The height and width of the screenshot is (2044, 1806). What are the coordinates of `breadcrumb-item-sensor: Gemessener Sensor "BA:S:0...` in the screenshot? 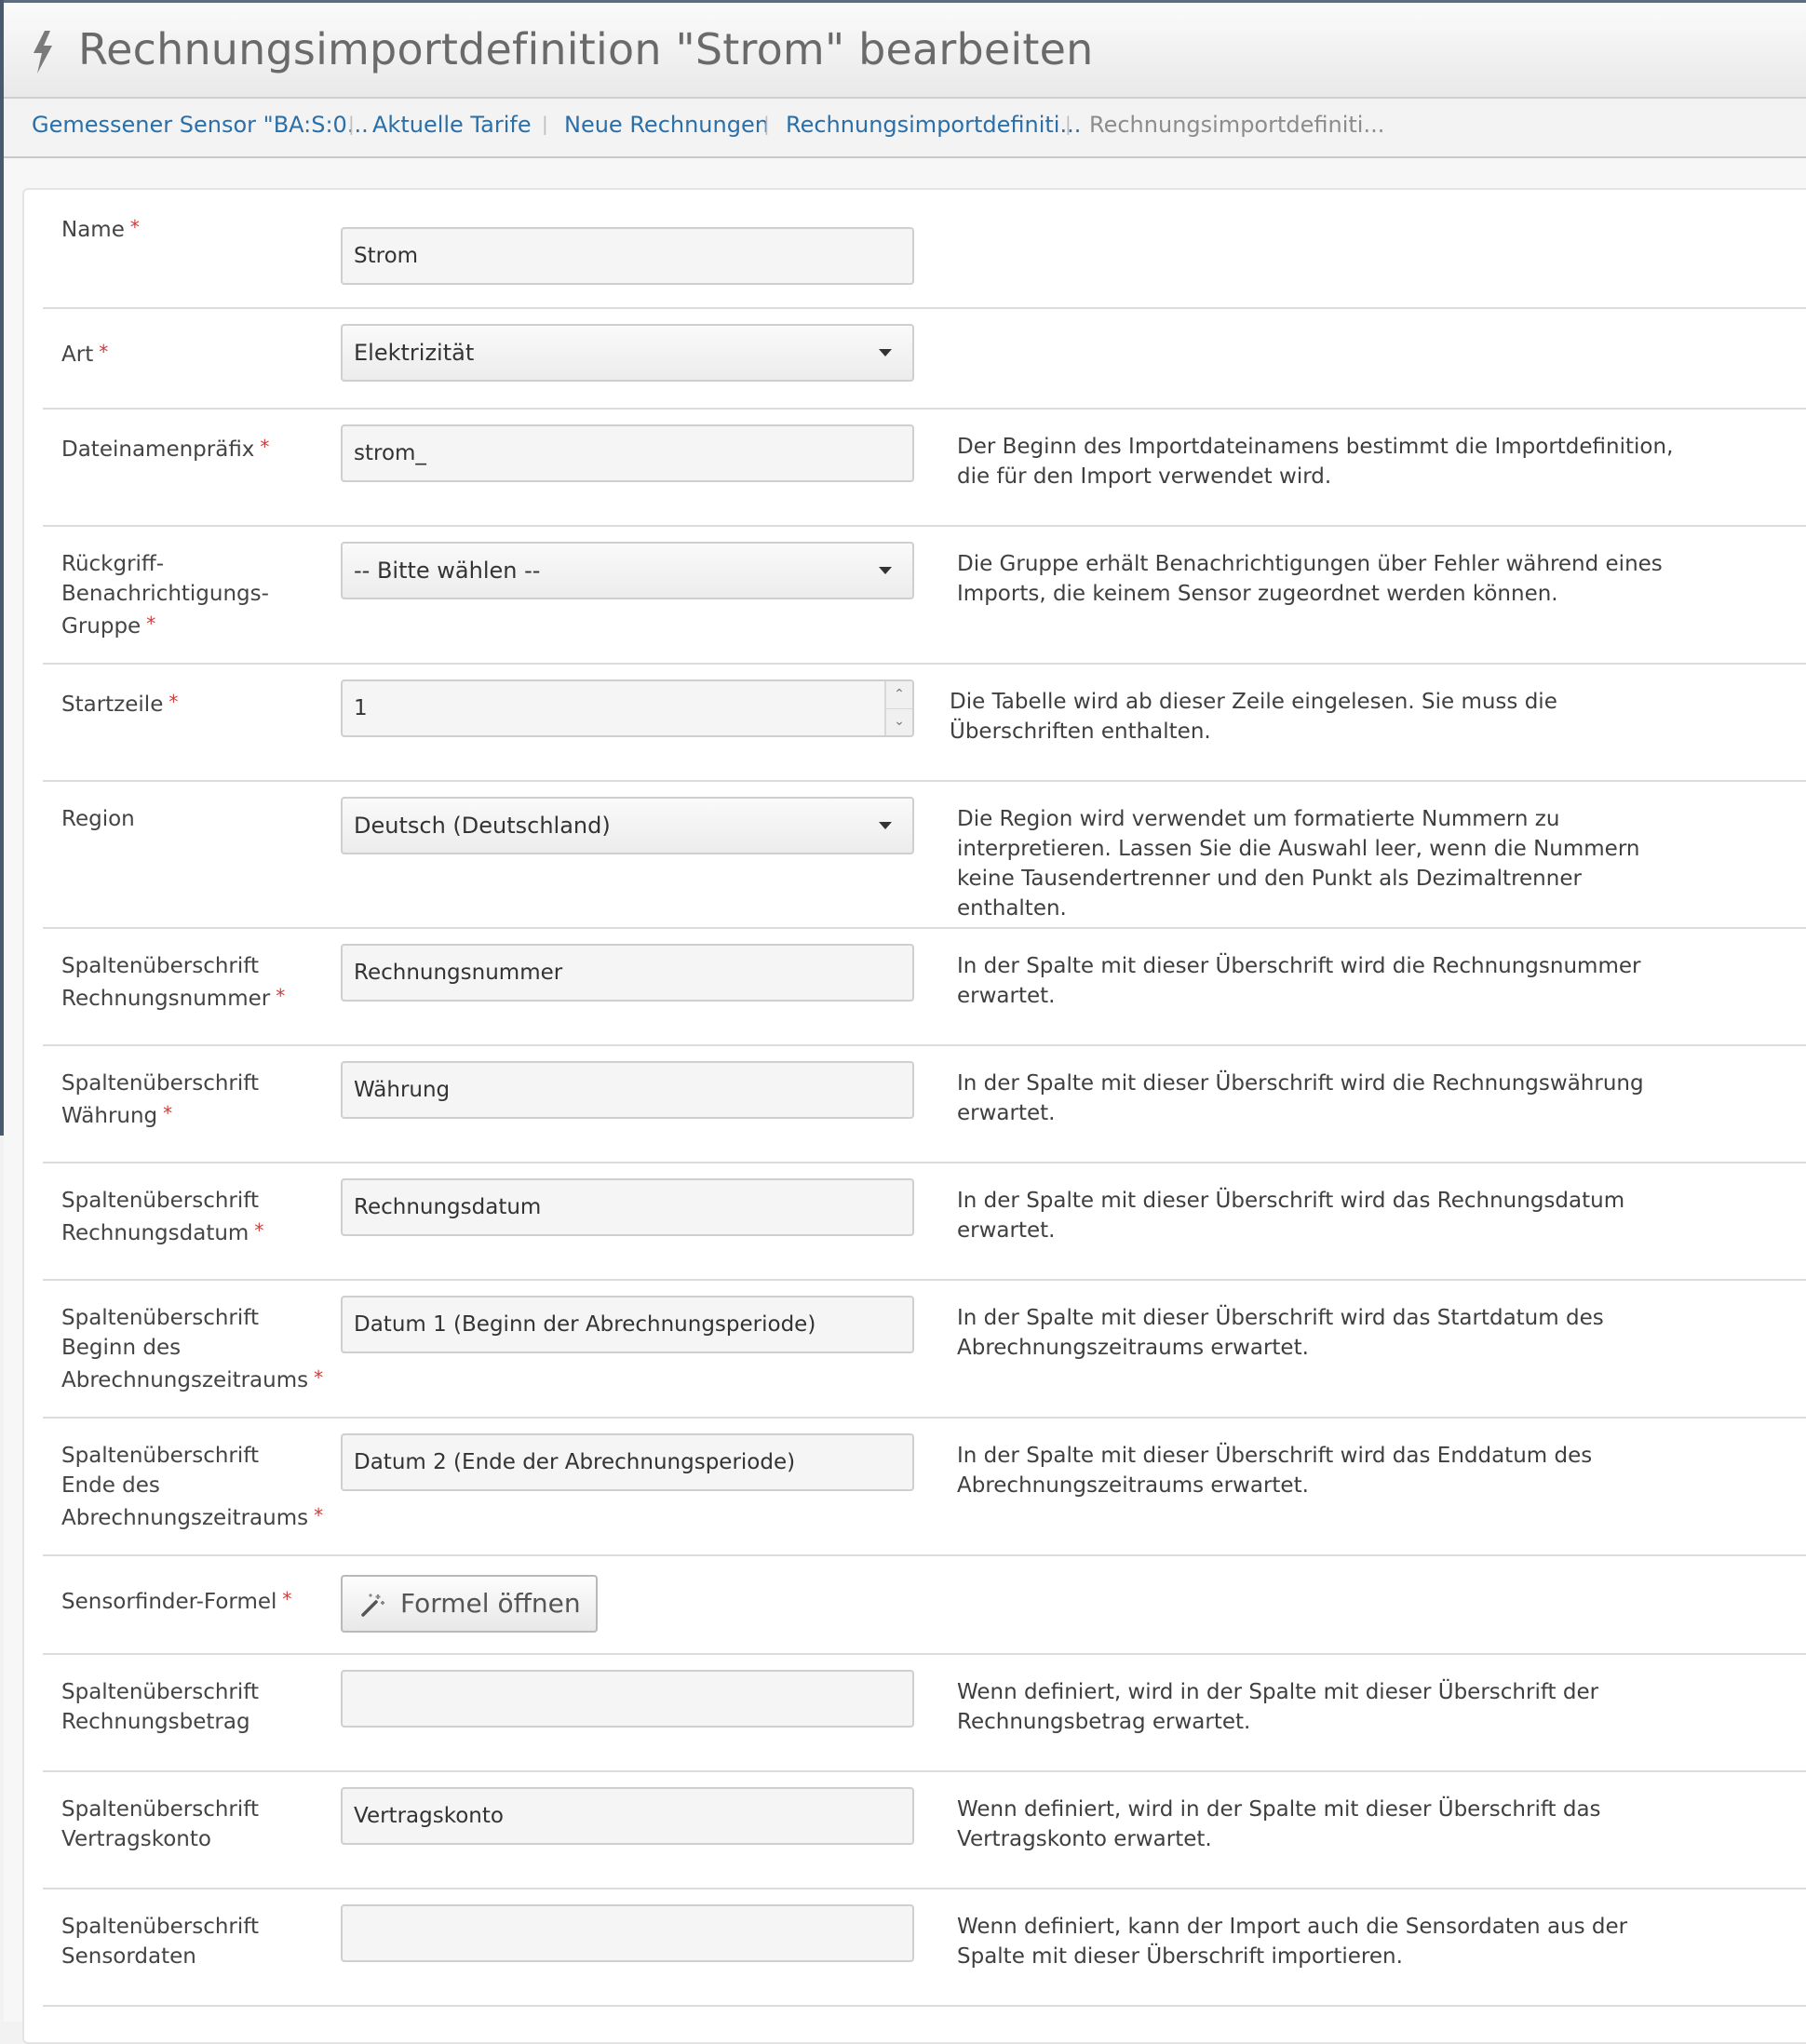 It's located at (200, 125).